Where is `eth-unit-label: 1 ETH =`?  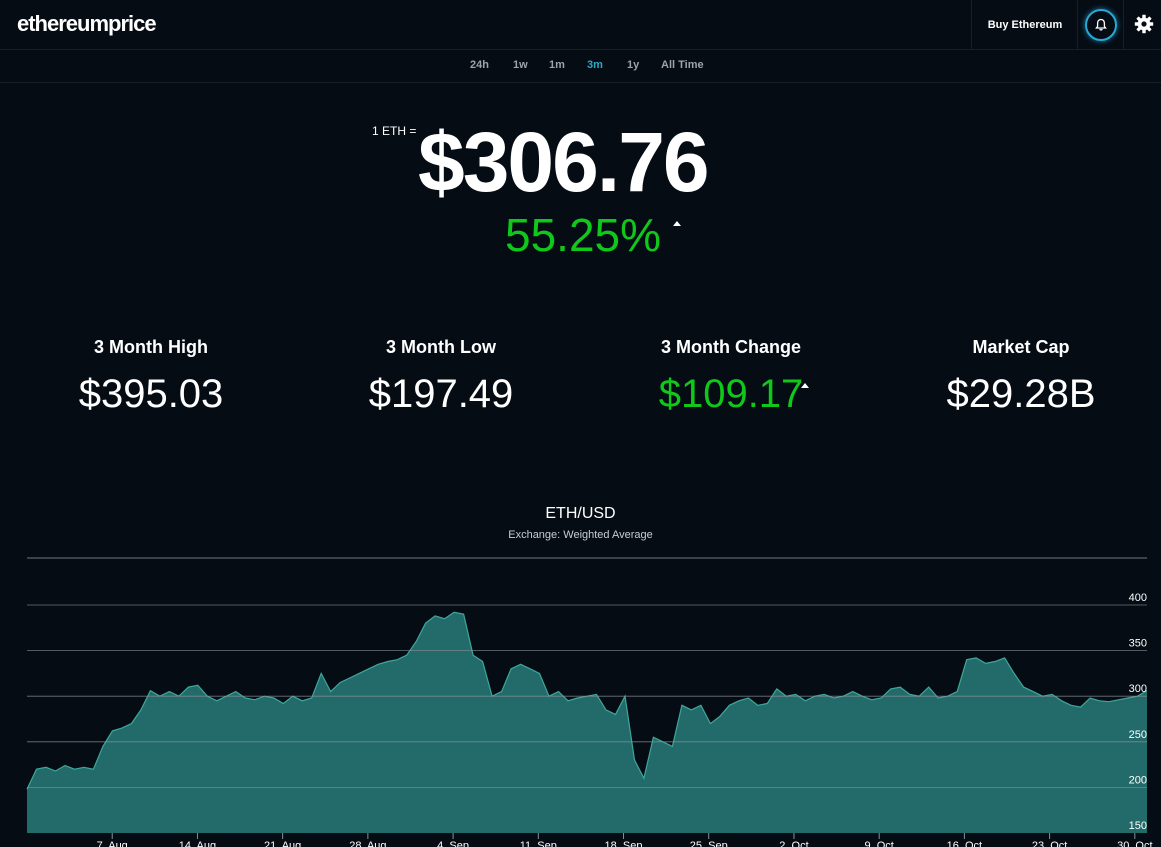
eth-unit-label: 1 ETH = is located at coordinates (394, 131).